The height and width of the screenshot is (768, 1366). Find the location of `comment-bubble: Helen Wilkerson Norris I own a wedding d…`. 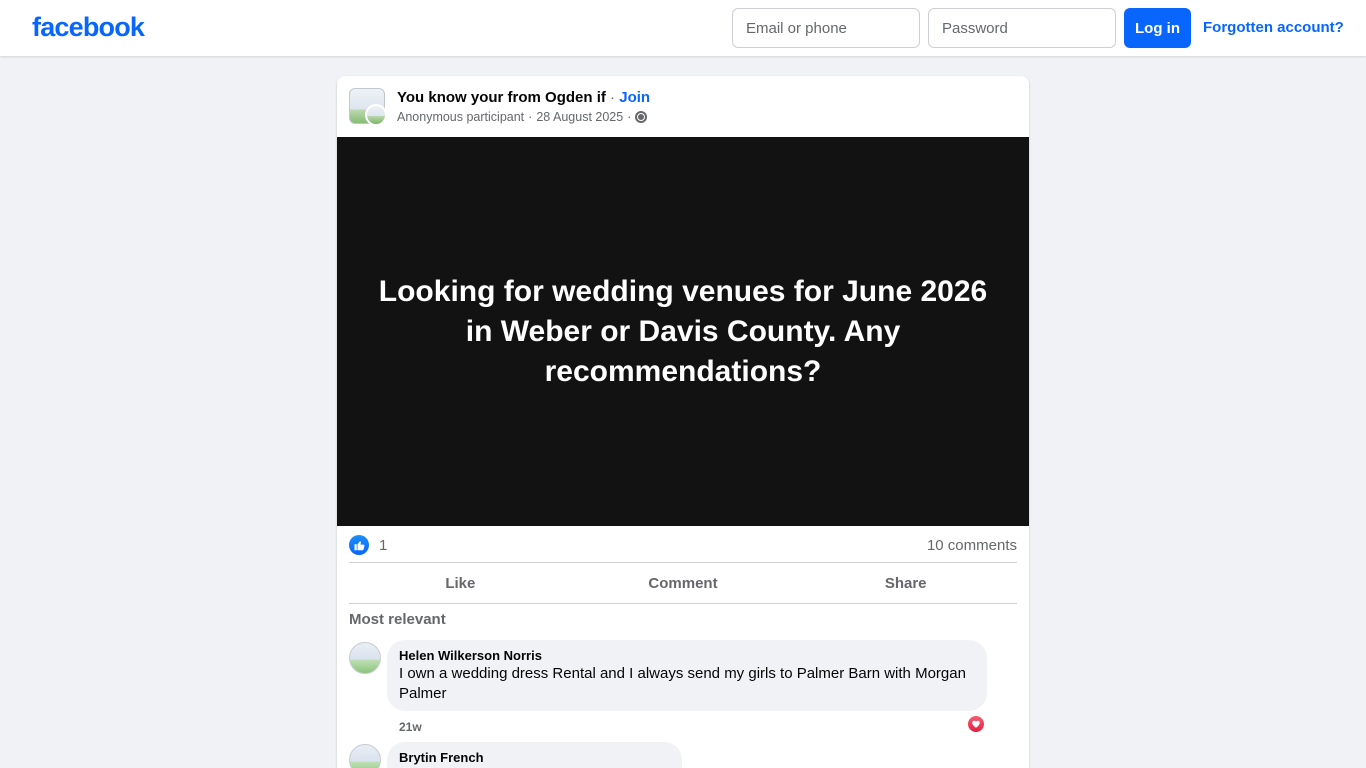

comment-bubble: Helen Wilkerson Norris I own a wedding d… is located at coordinates (687, 675).